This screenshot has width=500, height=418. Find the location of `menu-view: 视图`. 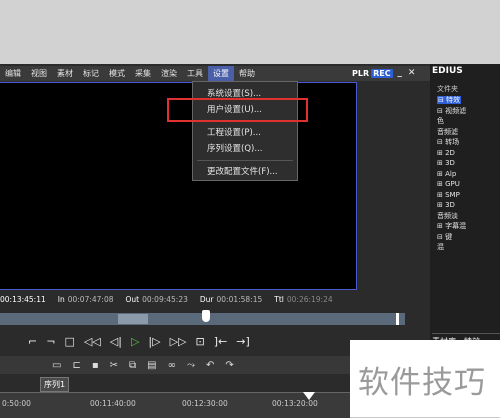

menu-view: 视图 is located at coordinates (39, 73).